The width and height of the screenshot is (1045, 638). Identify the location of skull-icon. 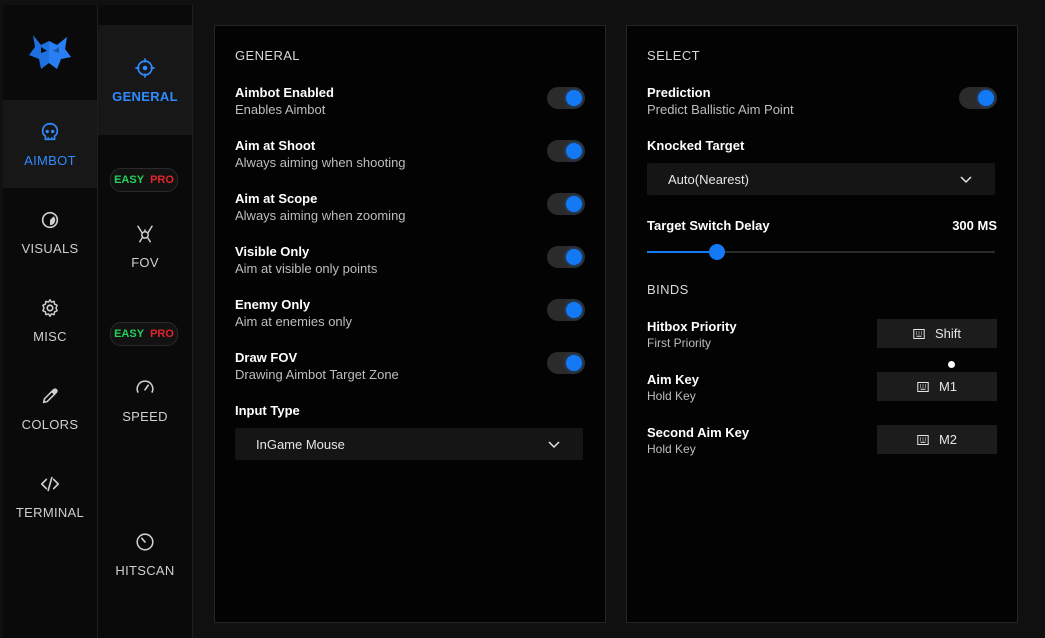
(50, 131).